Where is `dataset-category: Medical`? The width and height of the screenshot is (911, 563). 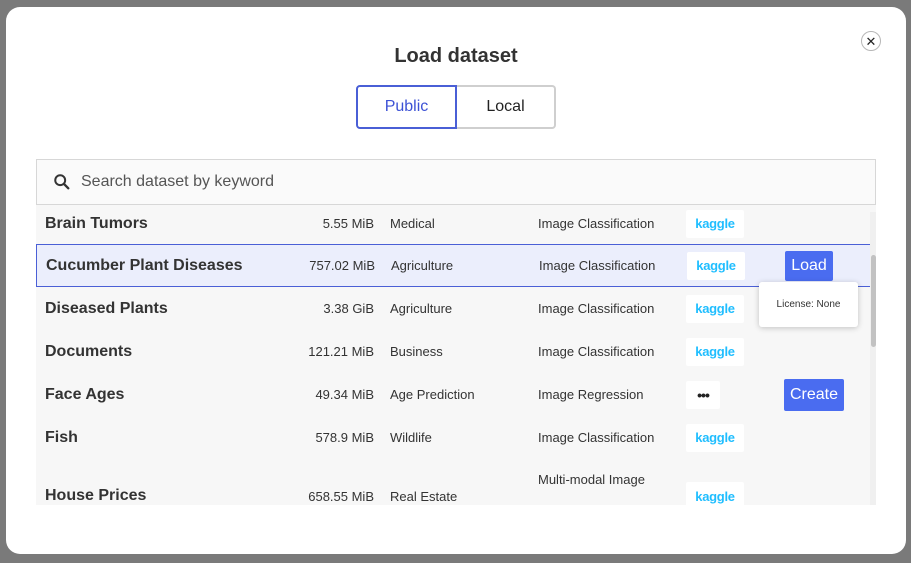 dataset-category: Medical is located at coordinates (412, 223).